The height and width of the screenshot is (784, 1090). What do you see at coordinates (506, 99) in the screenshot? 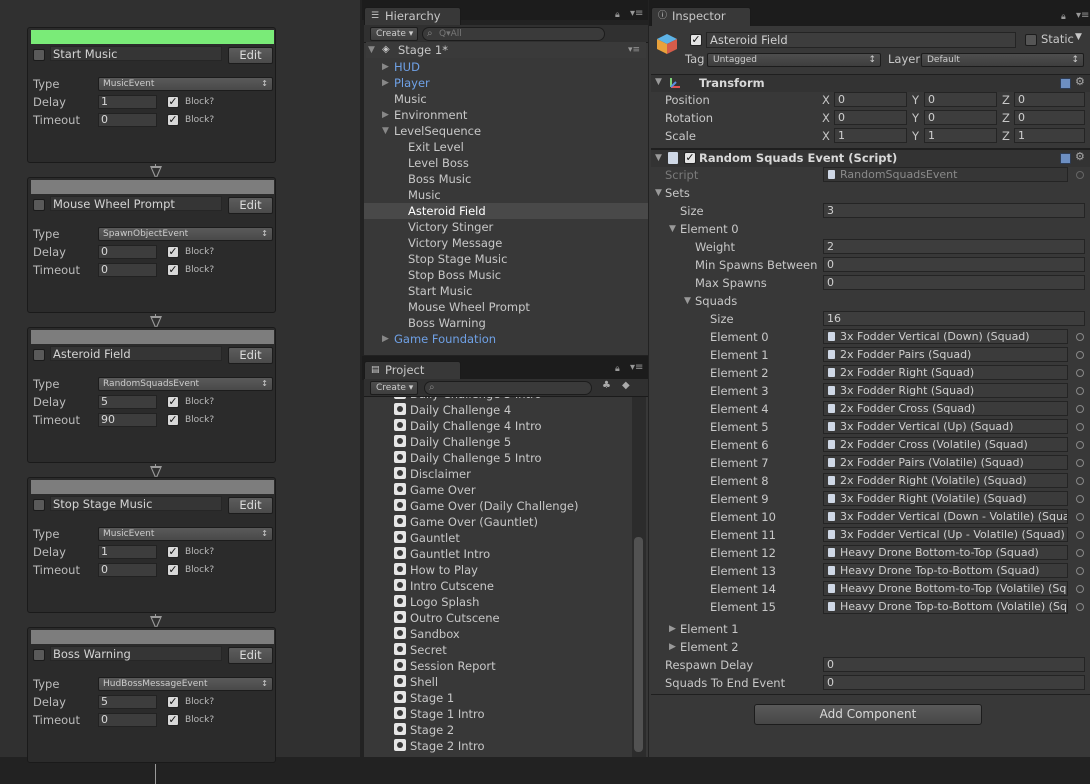
I see `hierarchy-item: Music` at bounding box center [506, 99].